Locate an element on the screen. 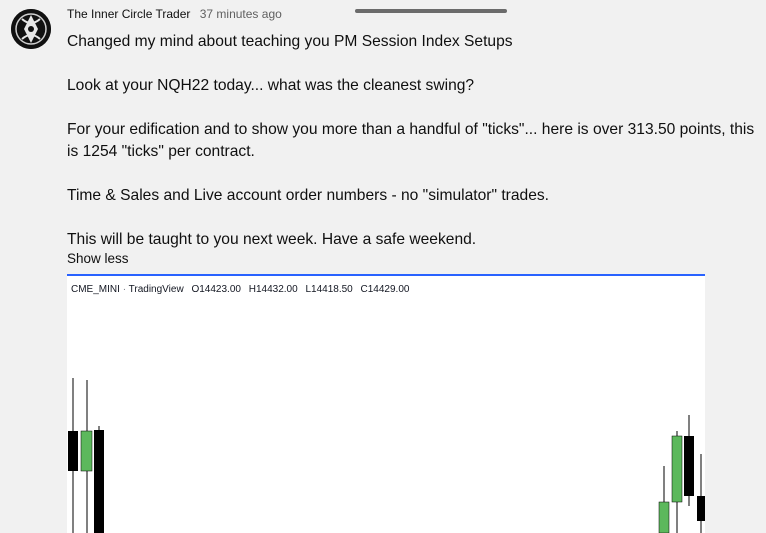 This screenshot has width=766, height=533. author-name: The Inner Circle Trader is located at coordinates (128, 14).